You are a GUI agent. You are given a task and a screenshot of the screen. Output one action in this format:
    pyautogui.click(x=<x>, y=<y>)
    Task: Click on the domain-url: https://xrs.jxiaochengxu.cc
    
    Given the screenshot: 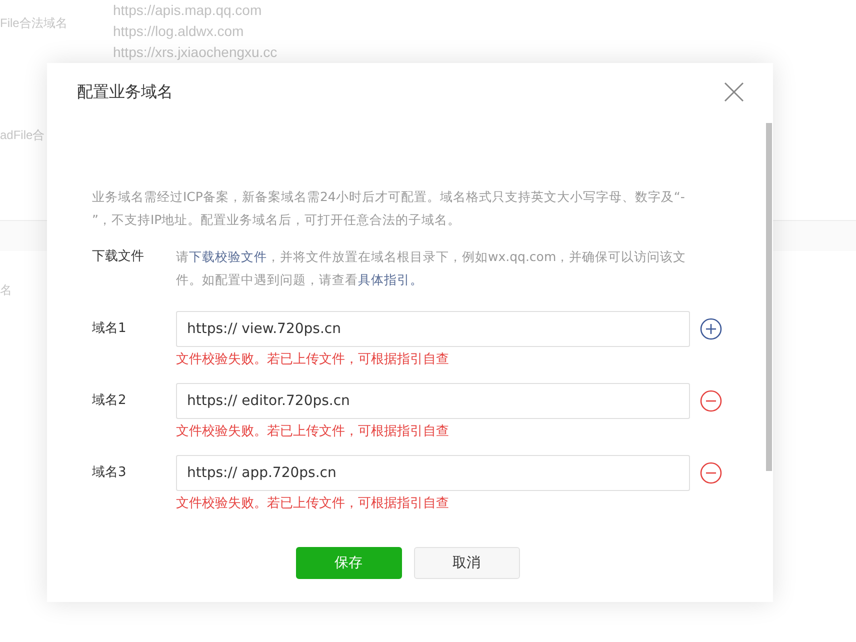 What is the action you would take?
    pyautogui.click(x=195, y=52)
    